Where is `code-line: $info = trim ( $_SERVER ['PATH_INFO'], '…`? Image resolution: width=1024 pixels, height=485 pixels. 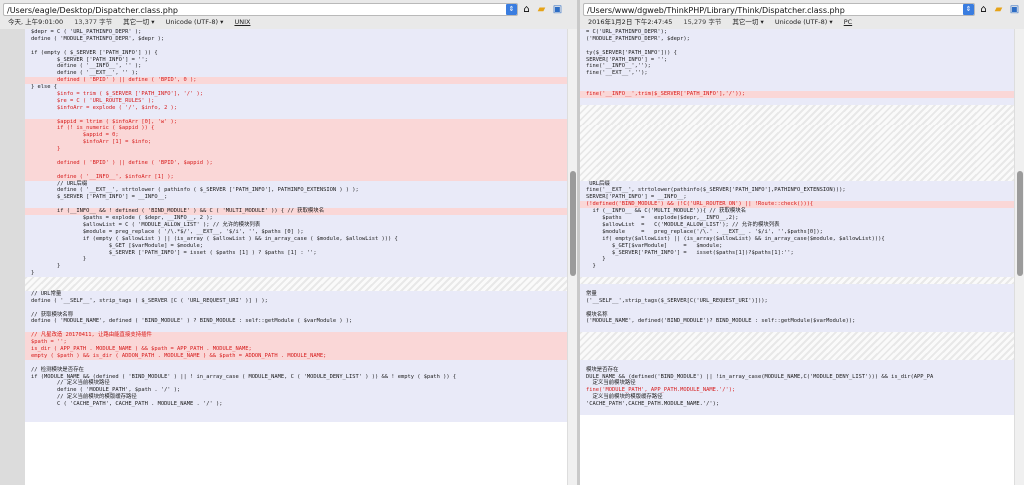
code-line: $info = trim ( $_SERVER ['PATH_INFO'], '… is located at coordinates (296, 94).